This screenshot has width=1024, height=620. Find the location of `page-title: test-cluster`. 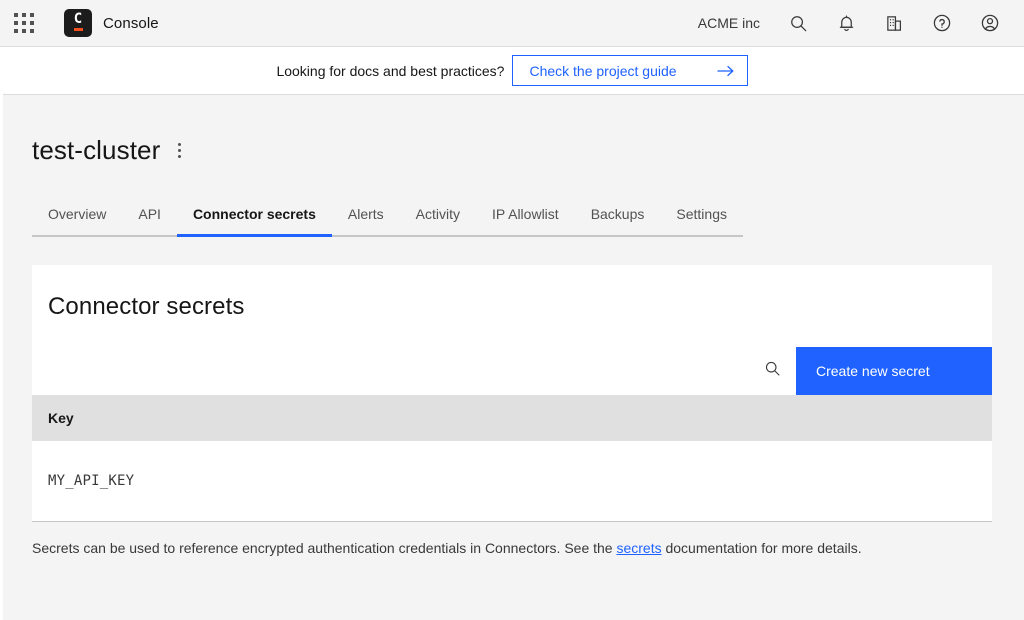

page-title: test-cluster is located at coordinates (96, 150).